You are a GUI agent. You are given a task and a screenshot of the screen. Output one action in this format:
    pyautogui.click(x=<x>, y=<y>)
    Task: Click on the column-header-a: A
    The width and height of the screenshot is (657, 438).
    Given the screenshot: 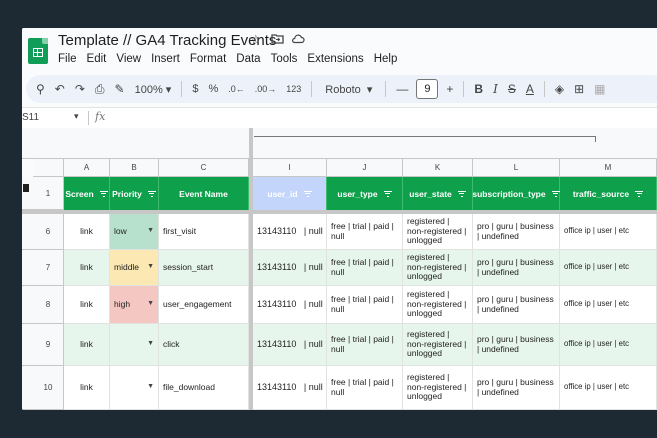 What is the action you would take?
    pyautogui.click(x=87, y=168)
    